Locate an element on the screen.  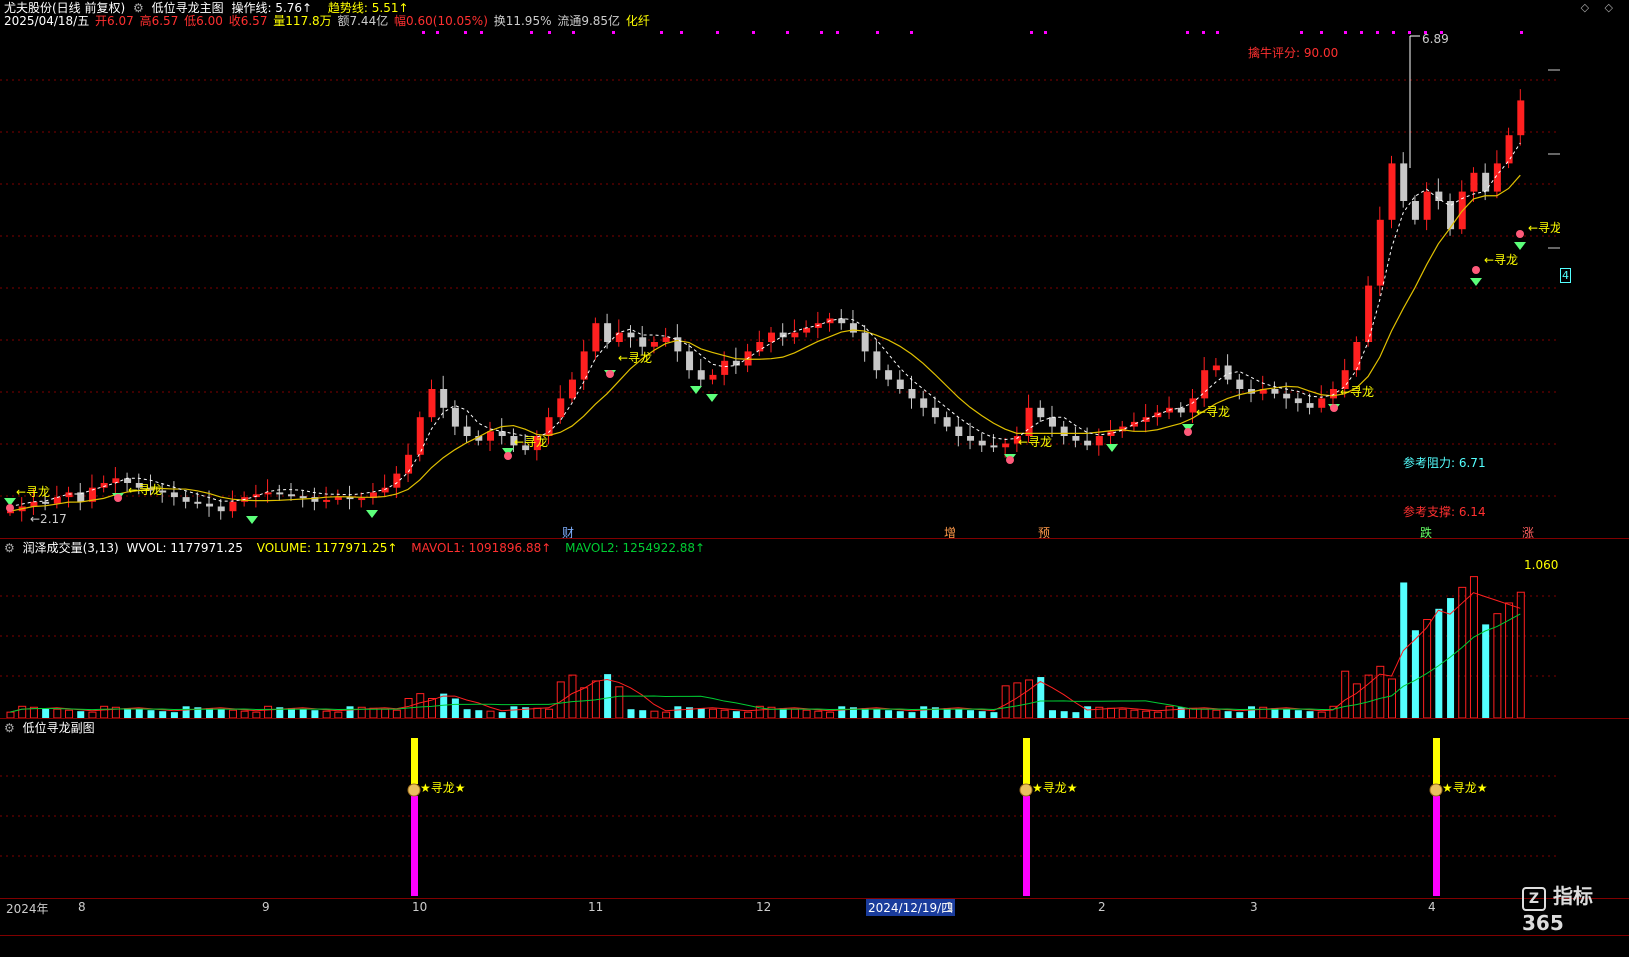
signal-bar-top is located at coordinates (1026, 761).